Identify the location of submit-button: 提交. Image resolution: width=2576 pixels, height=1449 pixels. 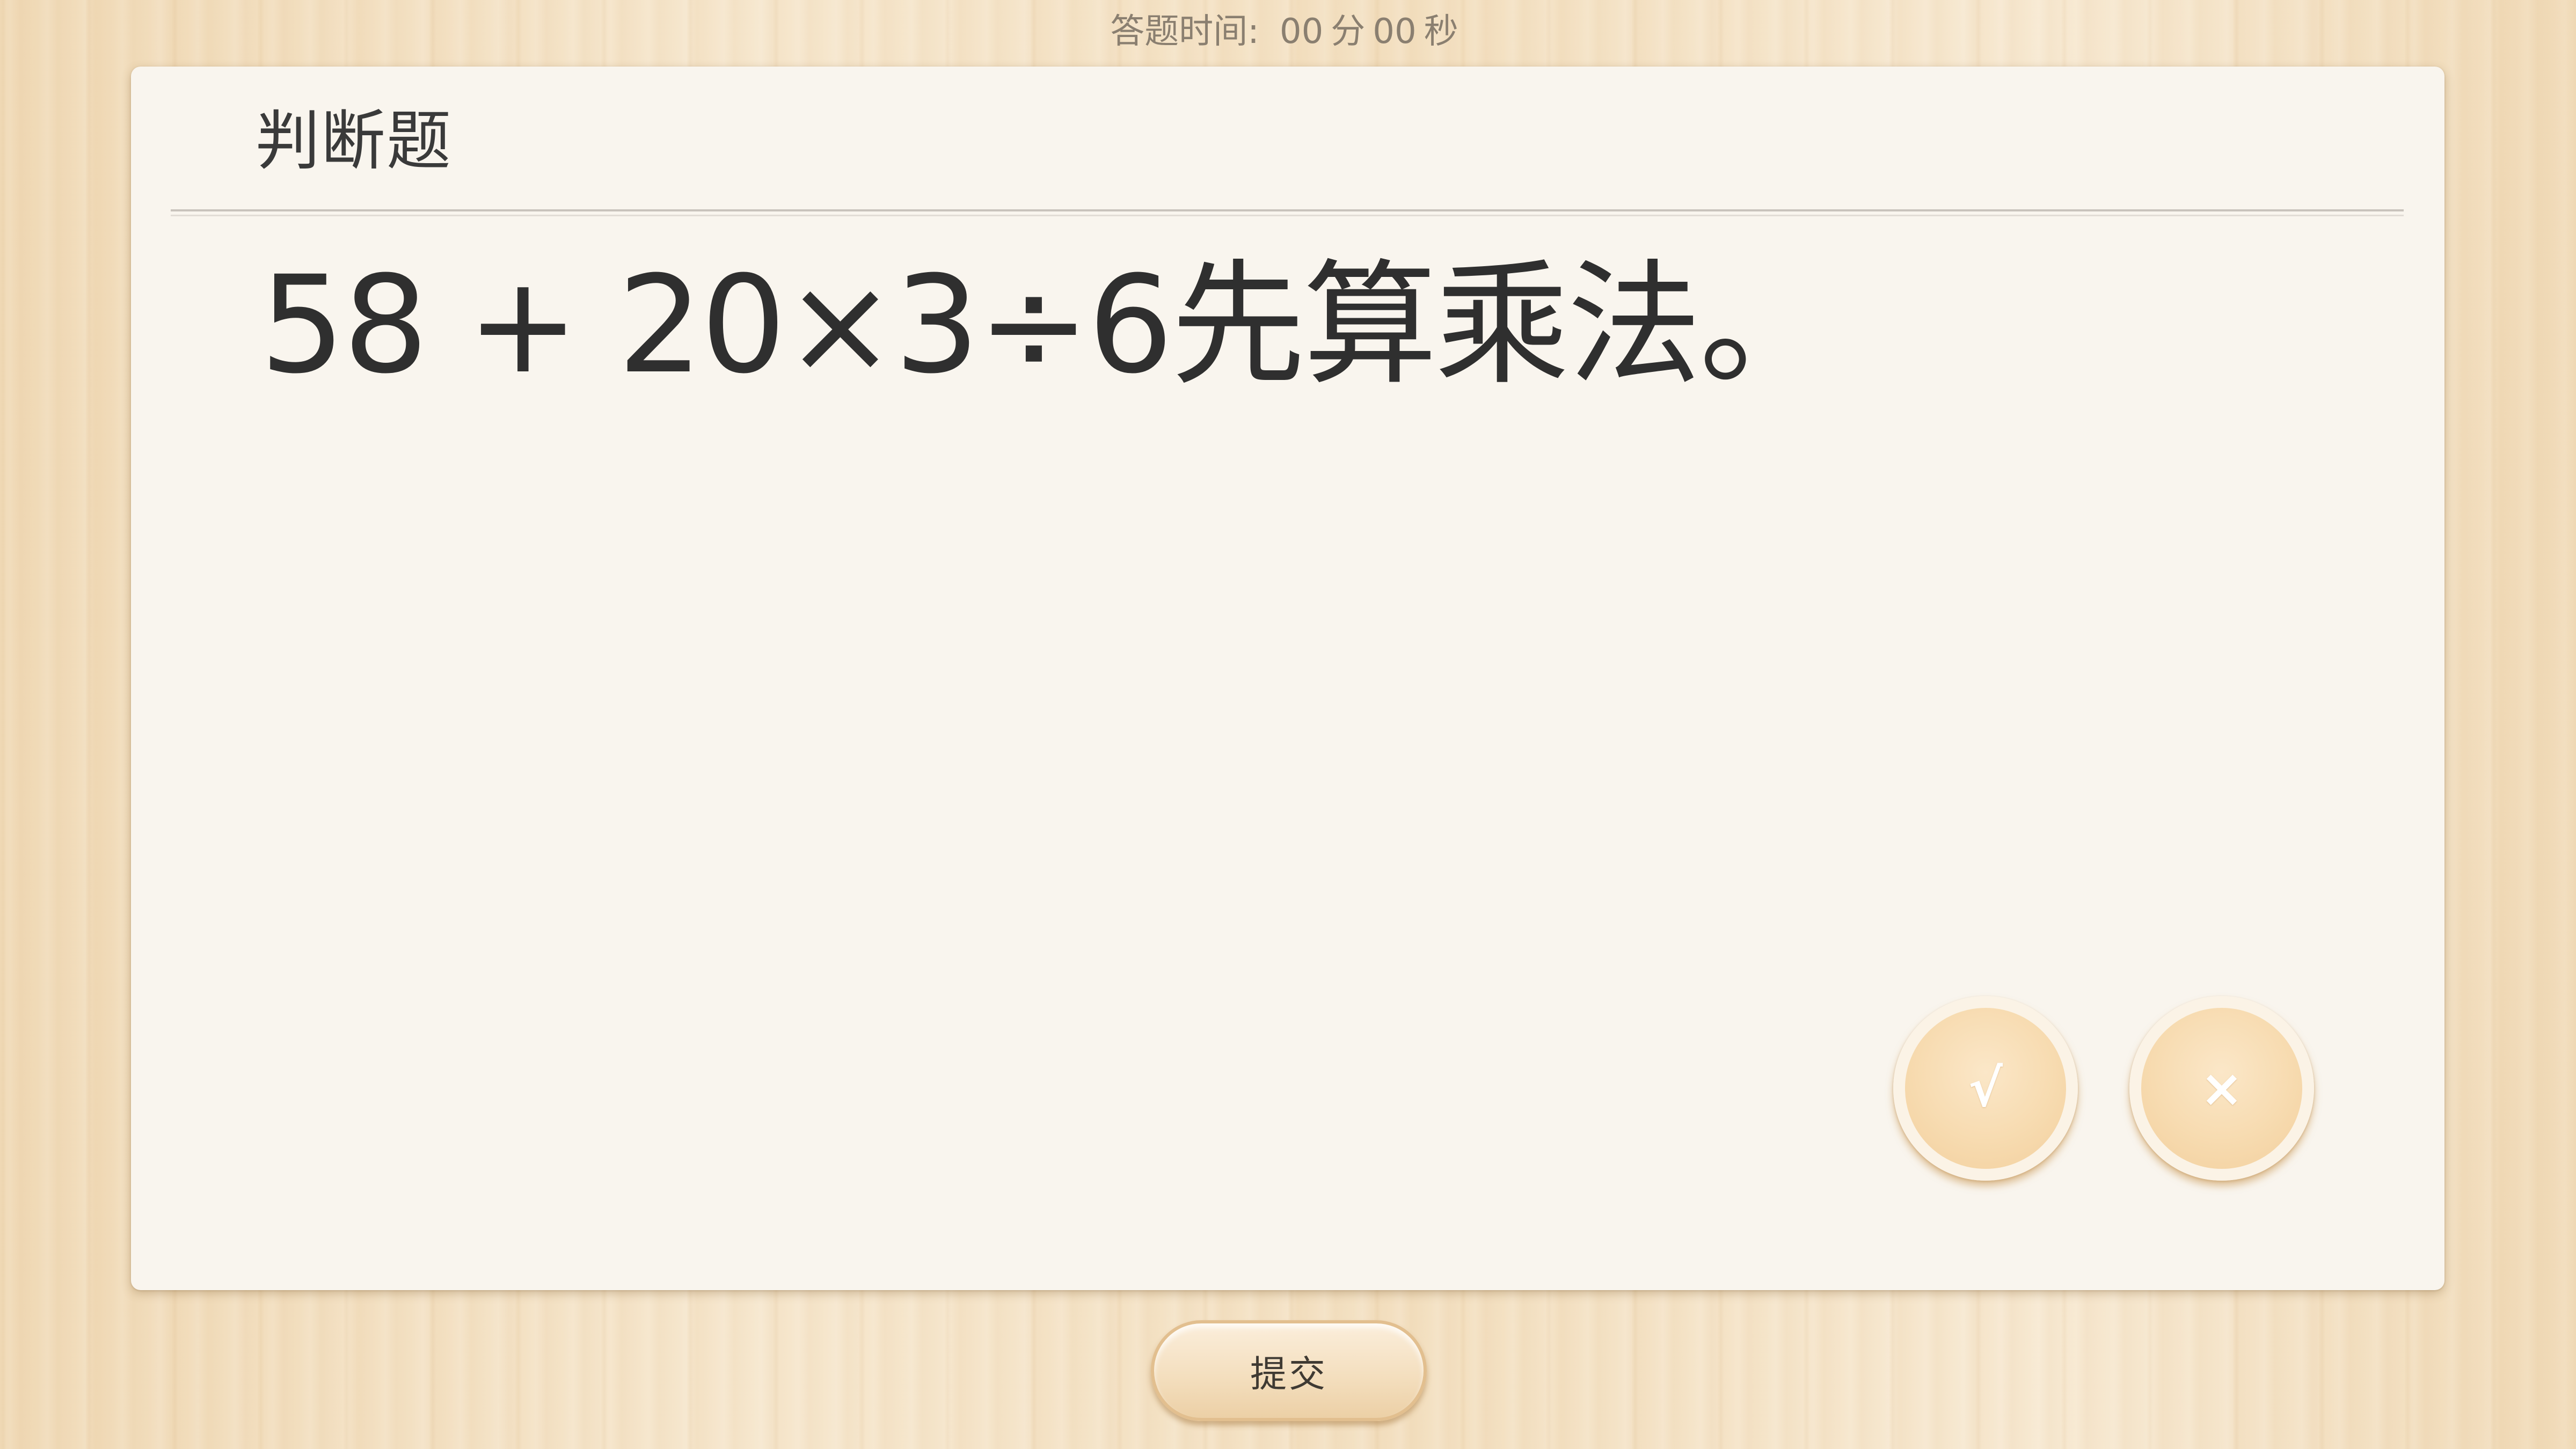
(1289, 1370).